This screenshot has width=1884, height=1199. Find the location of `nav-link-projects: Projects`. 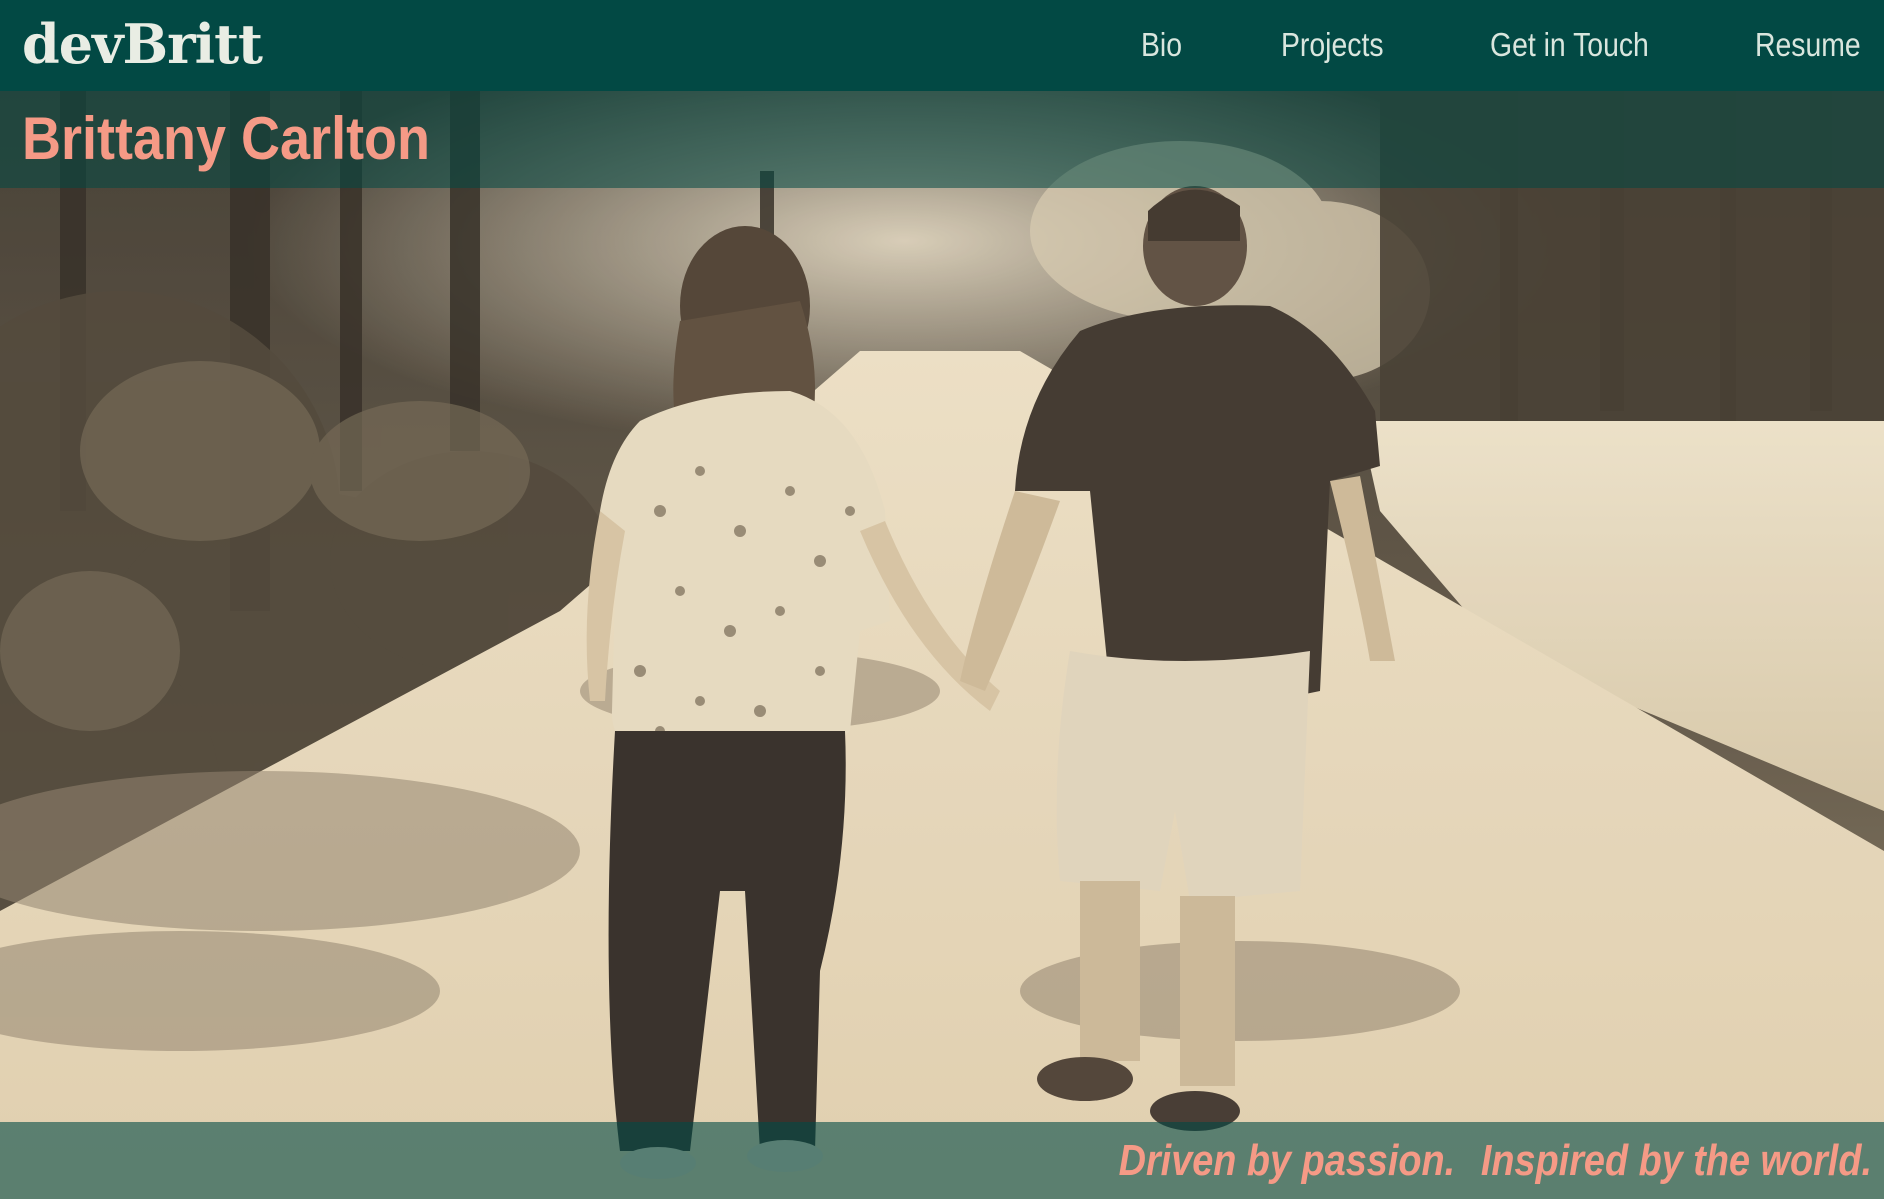

nav-link-projects: Projects is located at coordinates (1332, 45).